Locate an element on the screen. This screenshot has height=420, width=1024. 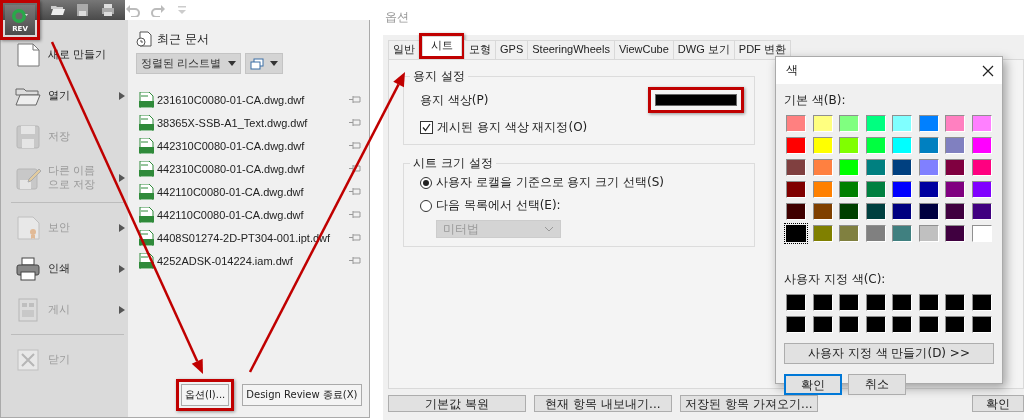
dialog-button: 기본값 복원 is located at coordinates (457, 403).